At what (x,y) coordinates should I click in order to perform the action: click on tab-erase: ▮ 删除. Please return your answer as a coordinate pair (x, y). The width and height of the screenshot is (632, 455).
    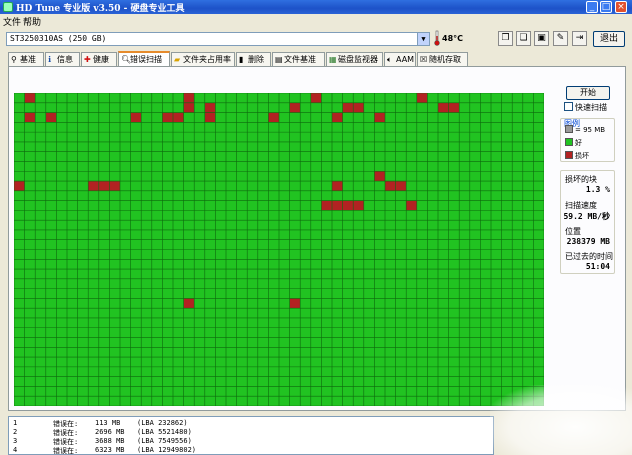
    Looking at the image, I should click on (253, 59).